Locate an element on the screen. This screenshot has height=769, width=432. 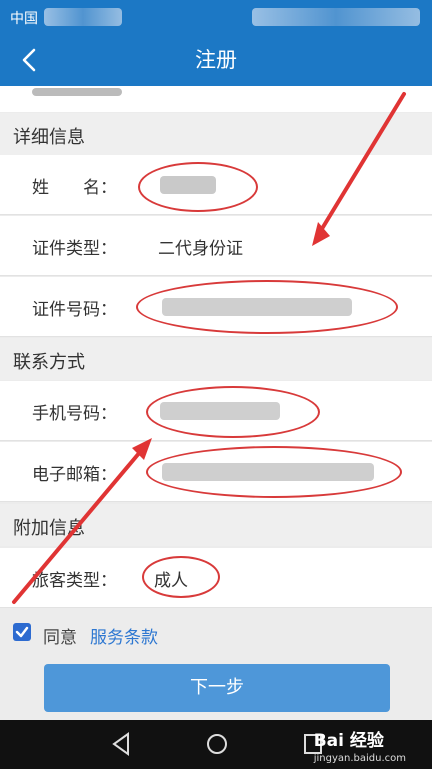
annotation-ellipse-id-number is located at coordinates (267, 307).